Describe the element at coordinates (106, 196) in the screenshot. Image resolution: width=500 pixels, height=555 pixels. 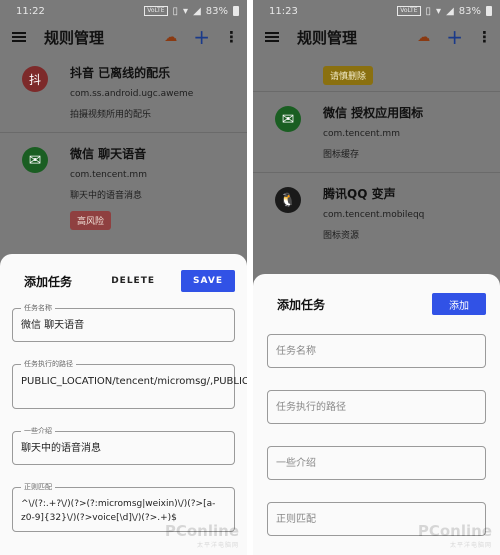
I see `rule-description: 聊天中的语音消息` at that location.